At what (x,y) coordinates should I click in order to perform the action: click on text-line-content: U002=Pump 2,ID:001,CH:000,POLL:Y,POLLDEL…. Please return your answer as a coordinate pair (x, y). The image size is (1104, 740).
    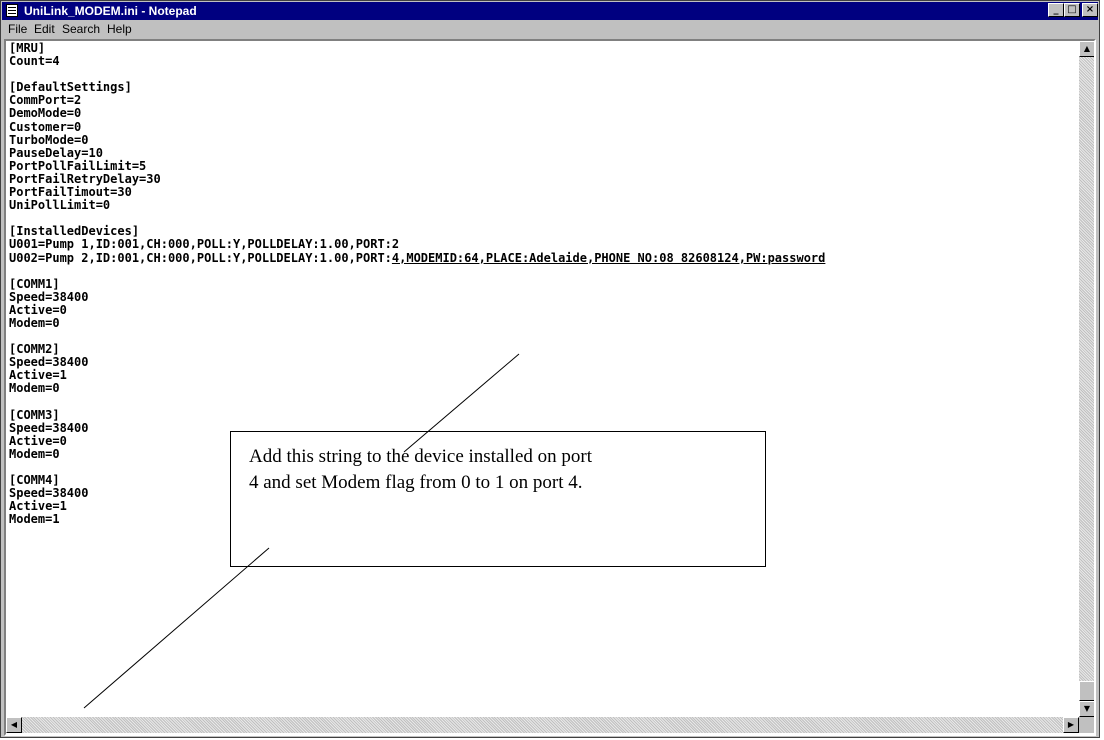
    Looking at the image, I should click on (200, 257).